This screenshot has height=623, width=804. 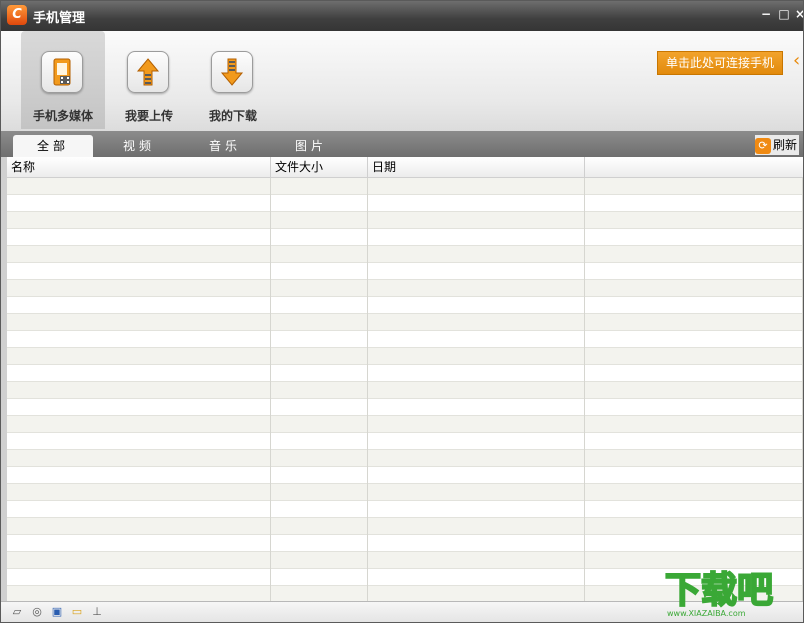 What do you see at coordinates (311, 146) in the screenshot?
I see `tab-pictures: 图片` at bounding box center [311, 146].